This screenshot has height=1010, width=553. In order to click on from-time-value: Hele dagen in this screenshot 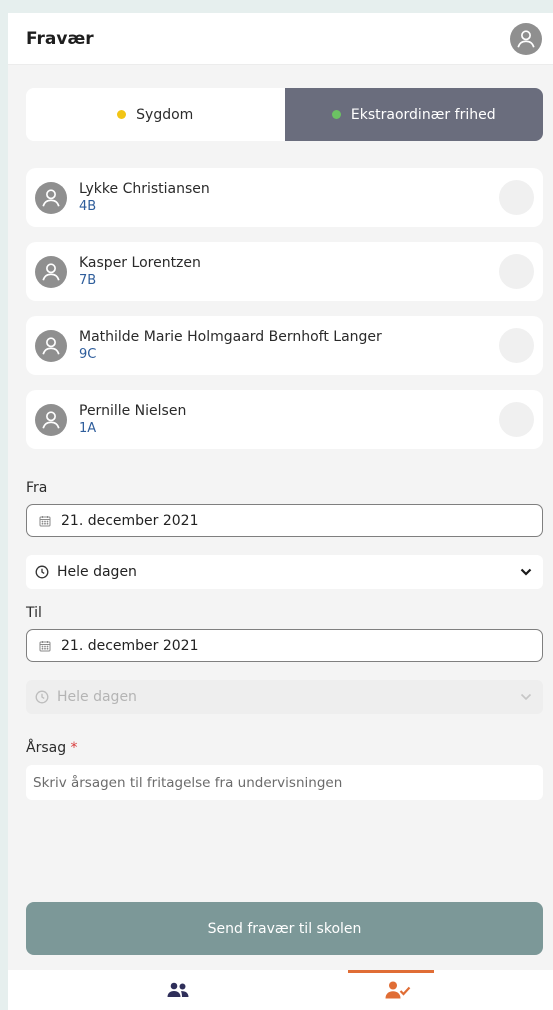, I will do `click(97, 572)`.